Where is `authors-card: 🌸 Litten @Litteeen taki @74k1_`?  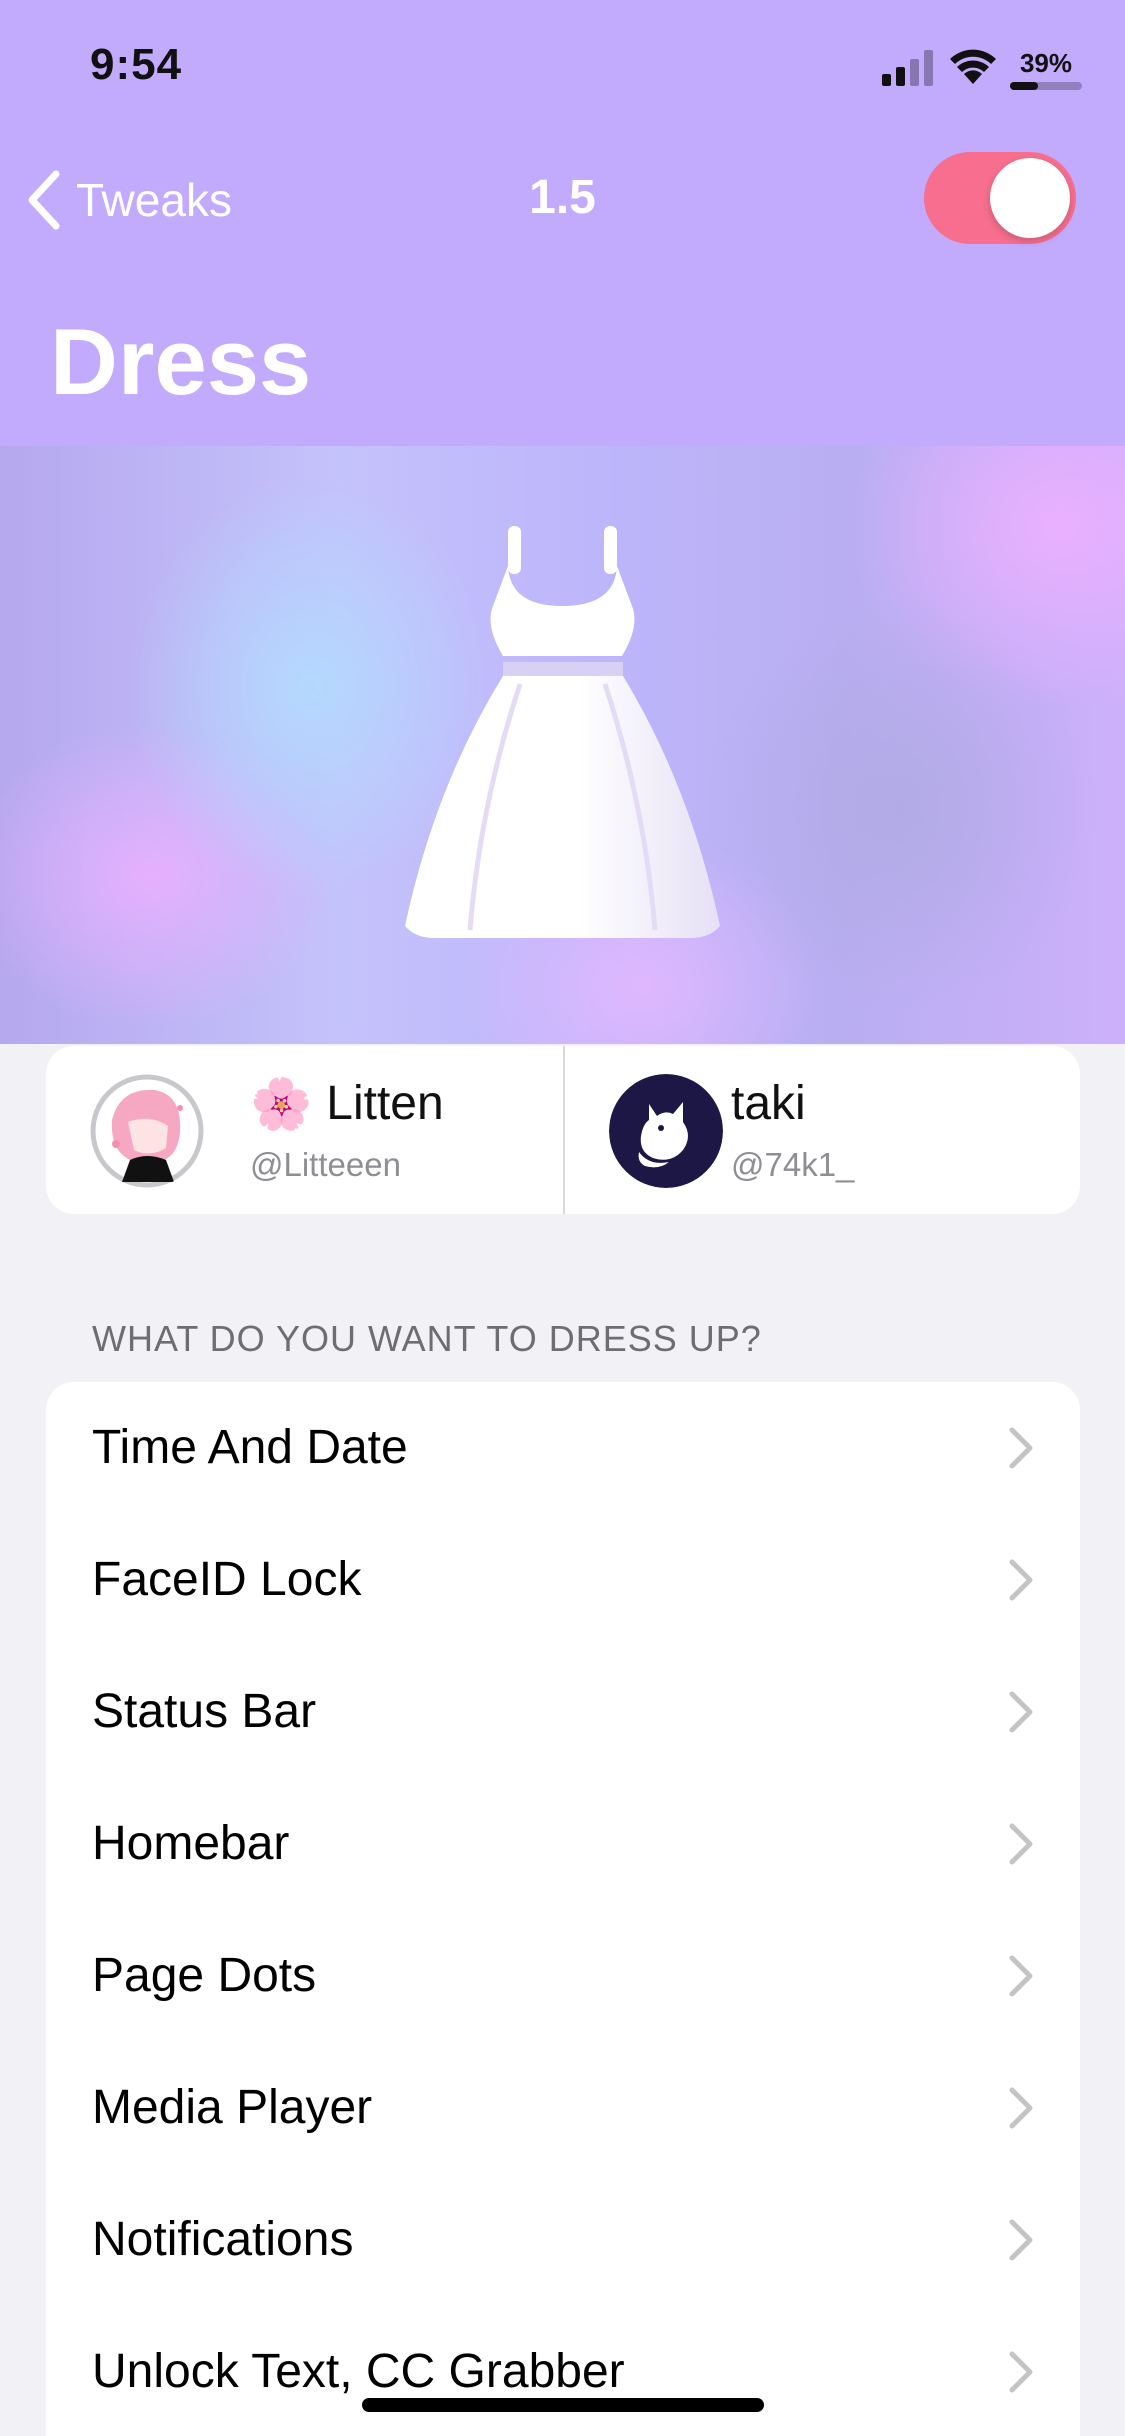 authors-card: 🌸 Litten @Litteeen taki @74k1_ is located at coordinates (563, 1130).